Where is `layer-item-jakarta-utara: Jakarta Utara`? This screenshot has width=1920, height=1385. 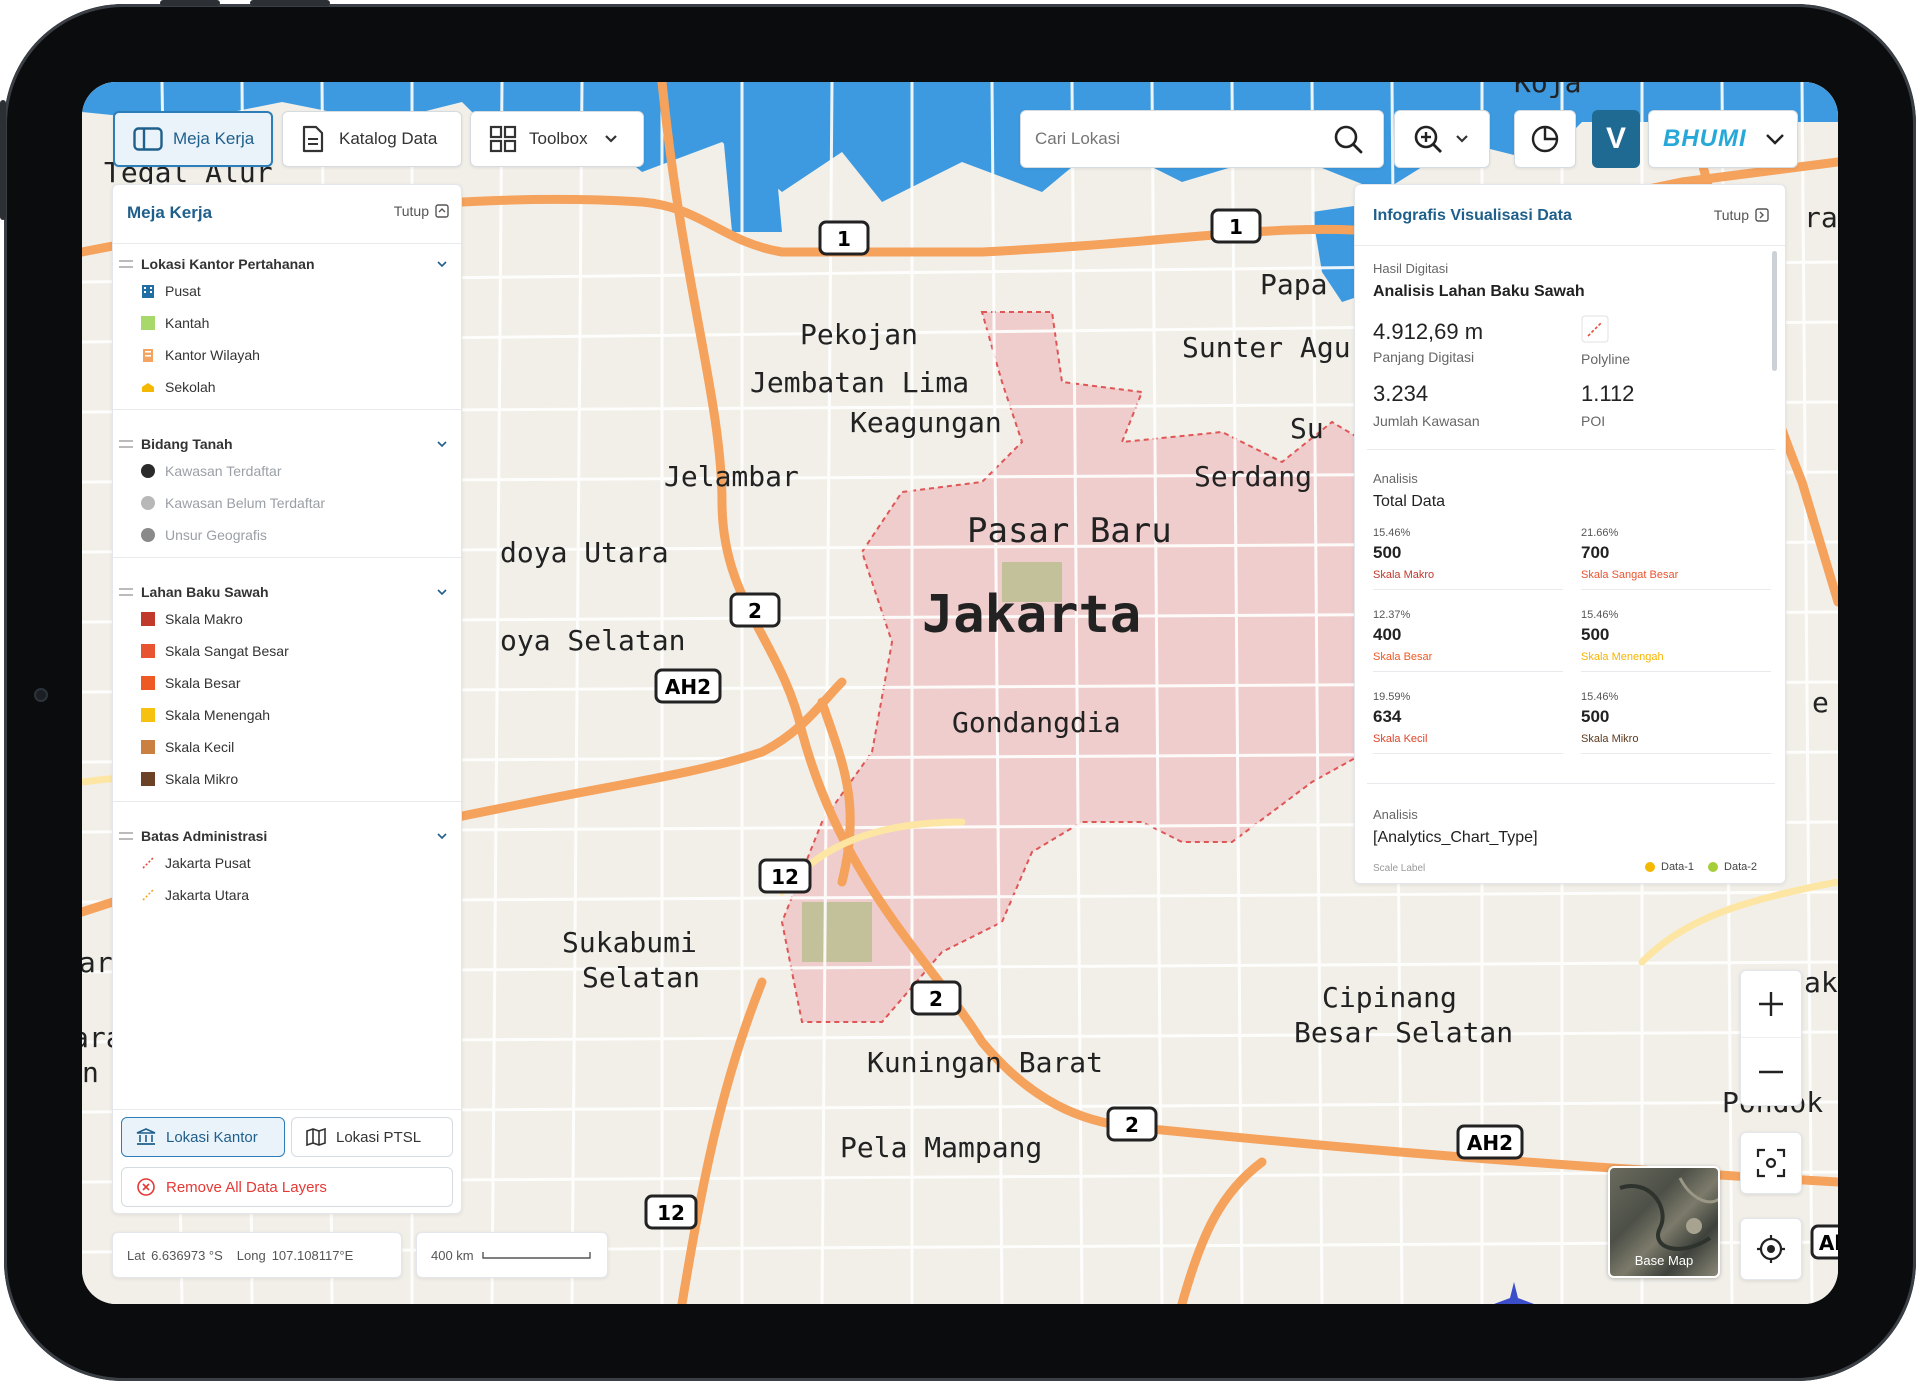
layer-item-jakarta-utara: Jakarta Utara is located at coordinates (287, 895).